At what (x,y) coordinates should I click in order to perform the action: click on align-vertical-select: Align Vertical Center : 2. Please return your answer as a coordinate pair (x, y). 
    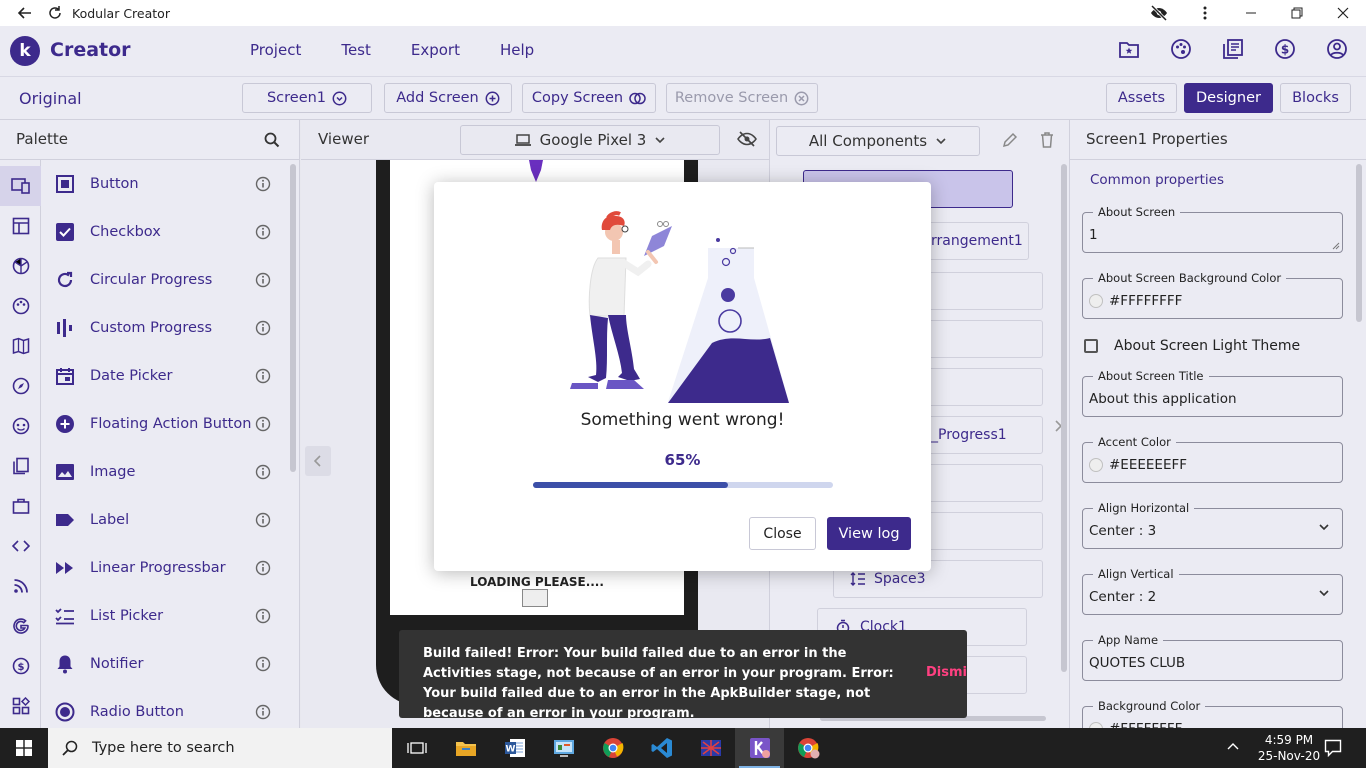
    Looking at the image, I should click on (1212, 591).